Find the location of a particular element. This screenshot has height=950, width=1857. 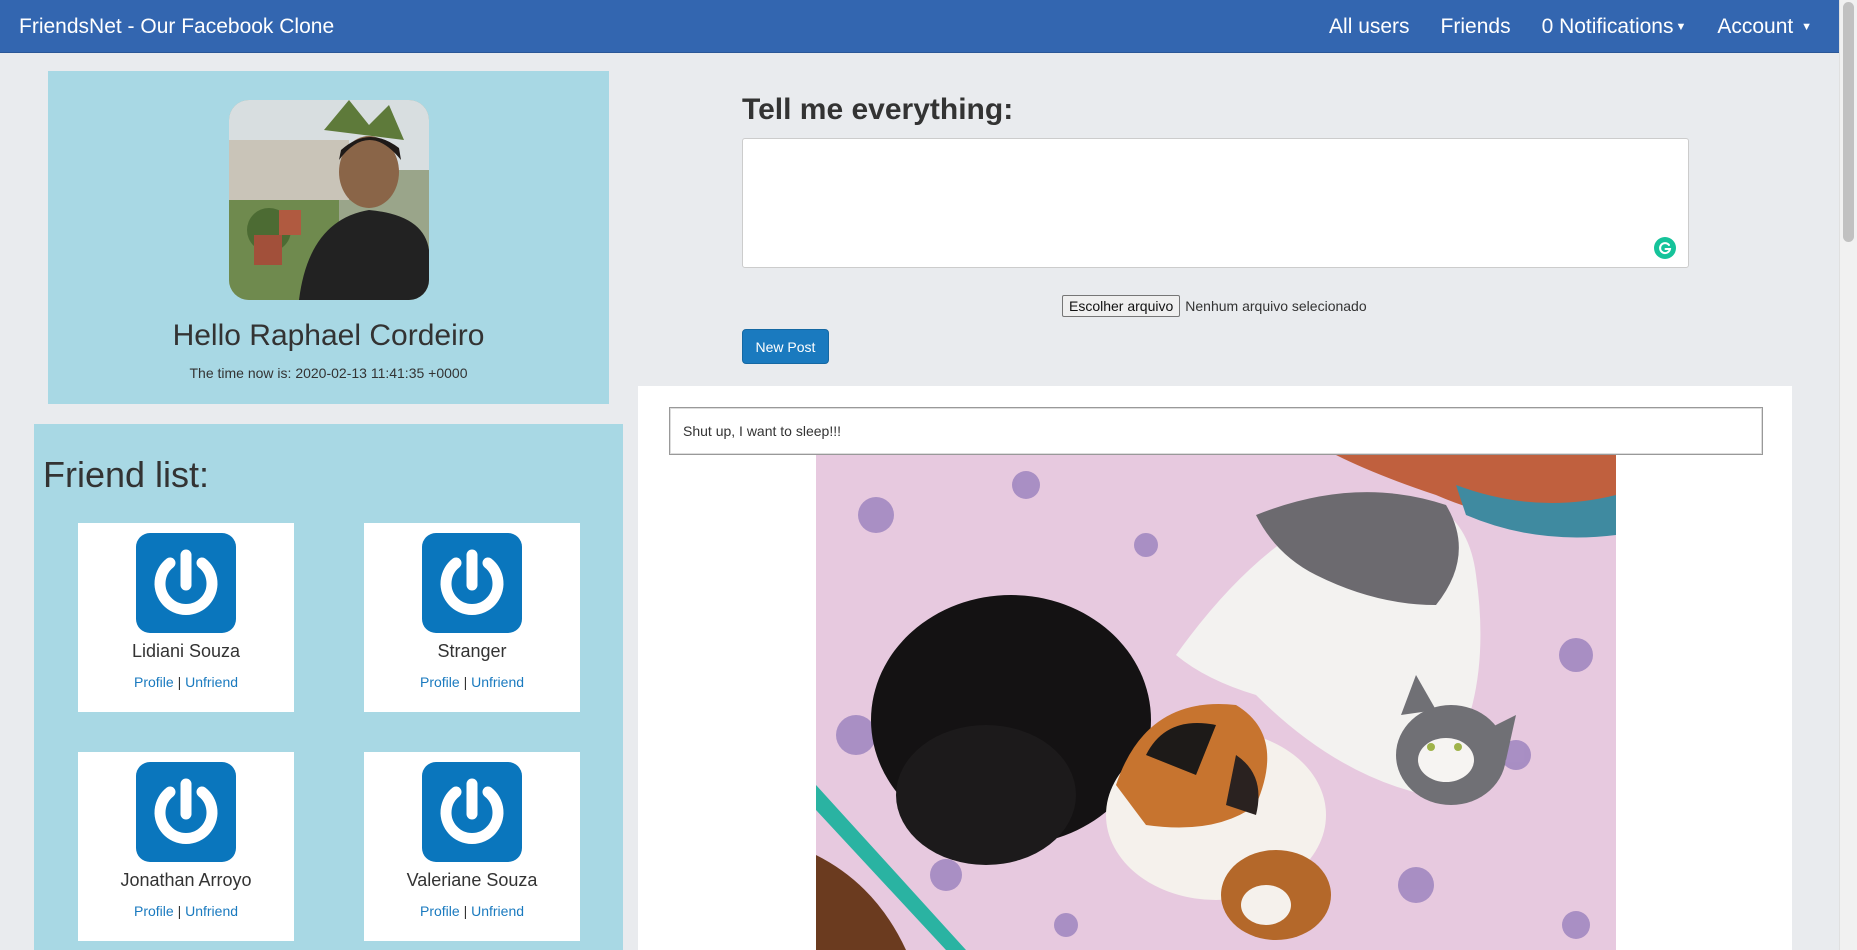

post-form-title: Tell me everything: is located at coordinates (878, 109).